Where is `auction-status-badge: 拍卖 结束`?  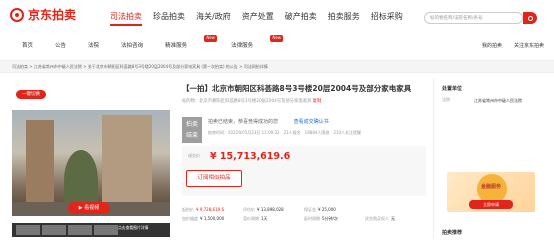
auction-status-badge: 拍卖 结束 is located at coordinates (192, 130).